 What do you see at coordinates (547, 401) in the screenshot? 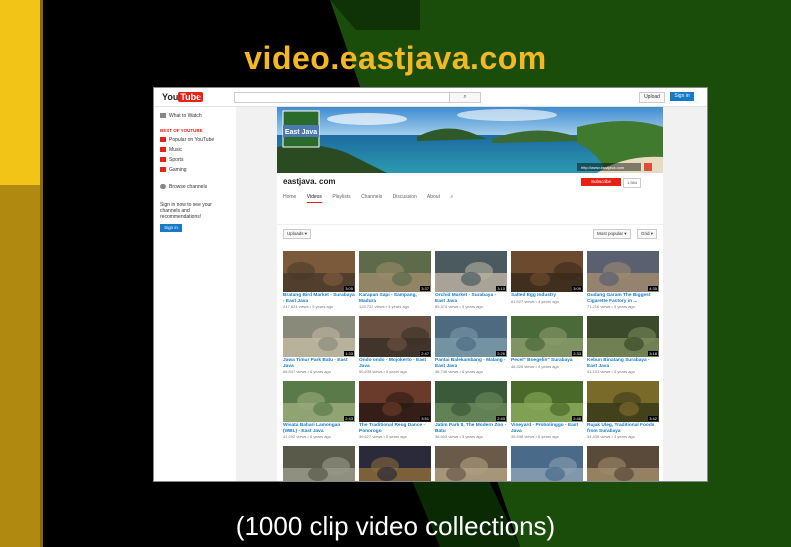
I see `video-thumbnail: 2:46` at bounding box center [547, 401].